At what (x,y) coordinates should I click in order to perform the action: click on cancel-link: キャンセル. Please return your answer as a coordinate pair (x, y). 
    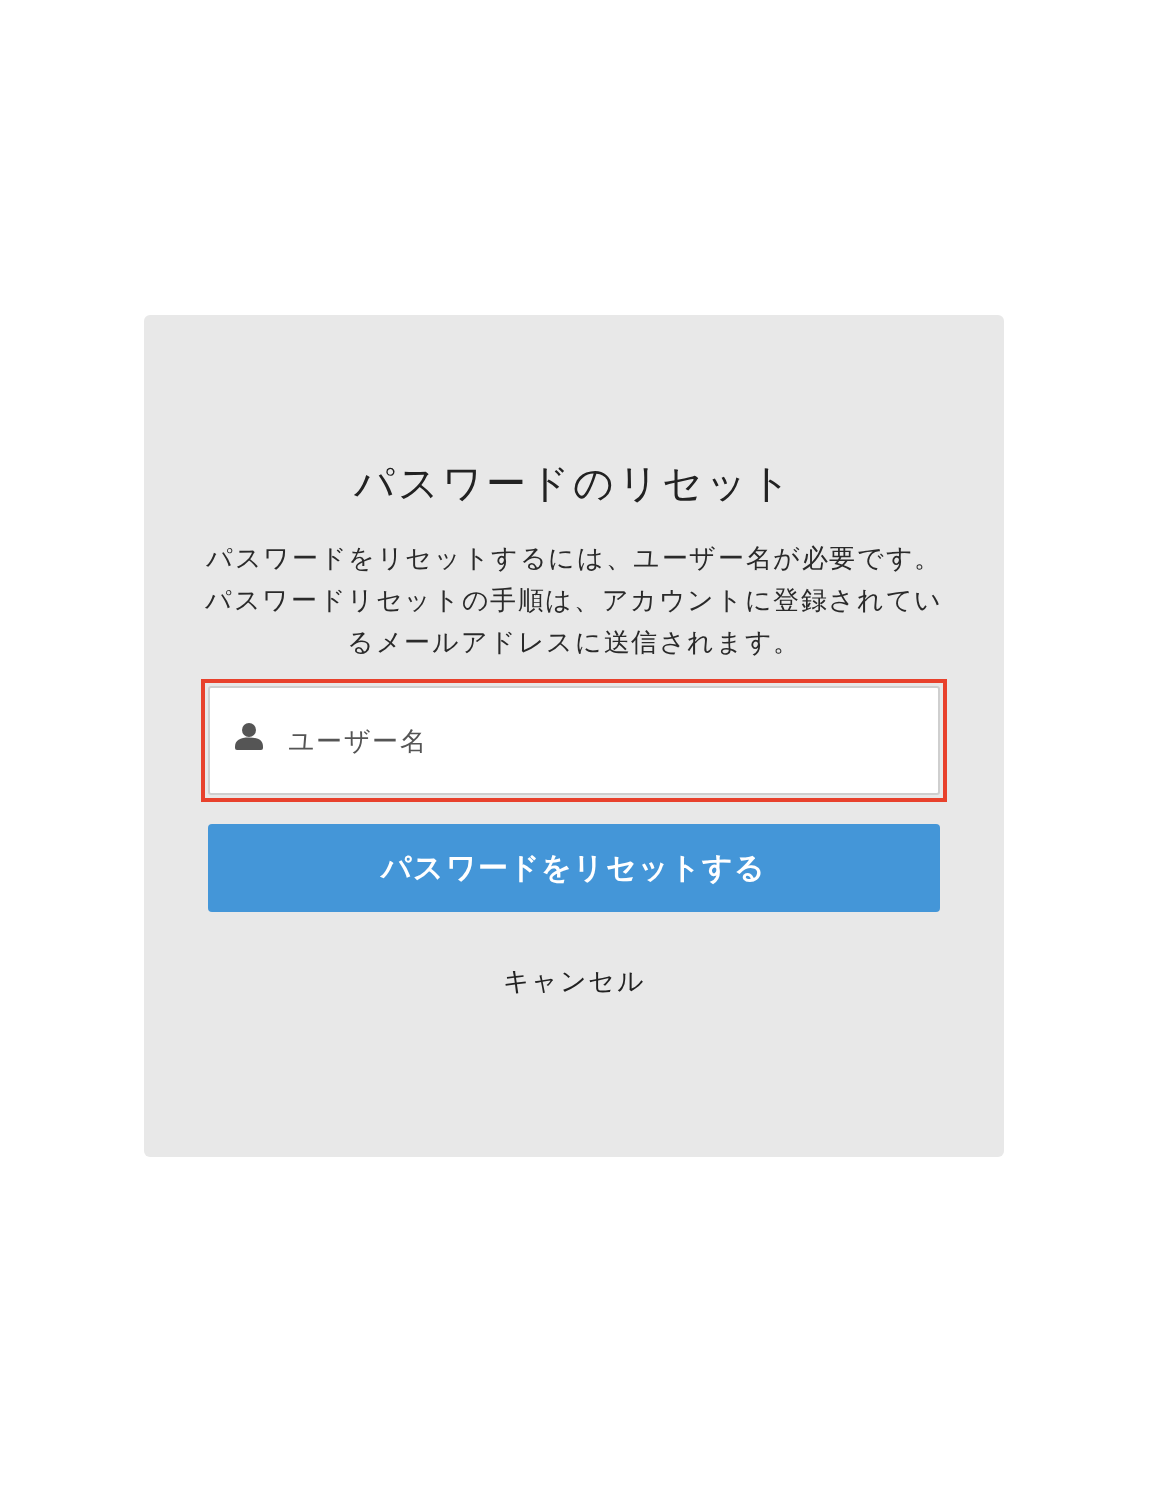
    Looking at the image, I should click on (574, 981).